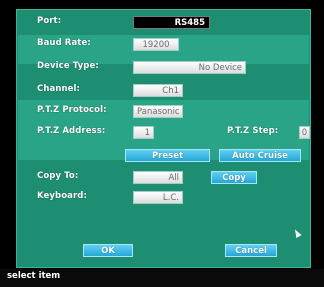  I want to click on copy-to-field: All, so click(158, 177).